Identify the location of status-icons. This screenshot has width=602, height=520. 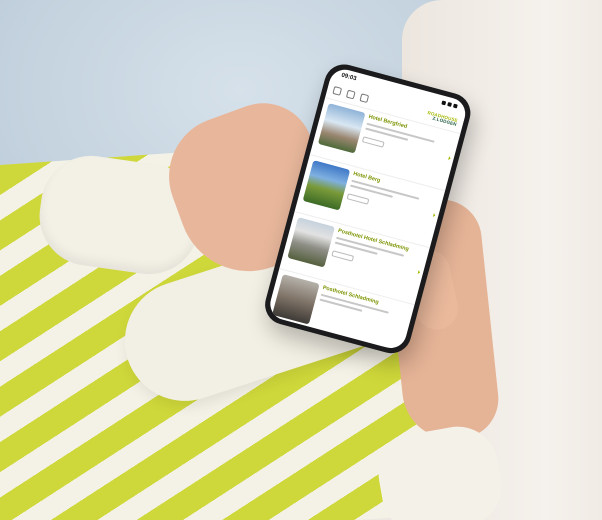
(449, 104).